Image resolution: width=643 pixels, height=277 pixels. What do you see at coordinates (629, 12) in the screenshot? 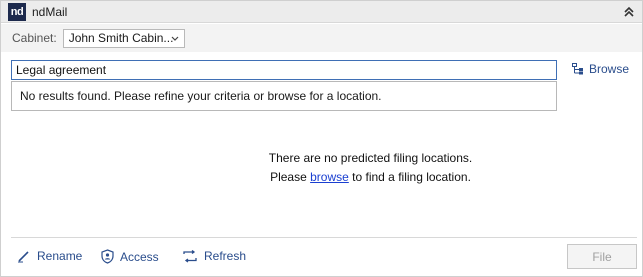
I see `collapse-icon` at bounding box center [629, 12].